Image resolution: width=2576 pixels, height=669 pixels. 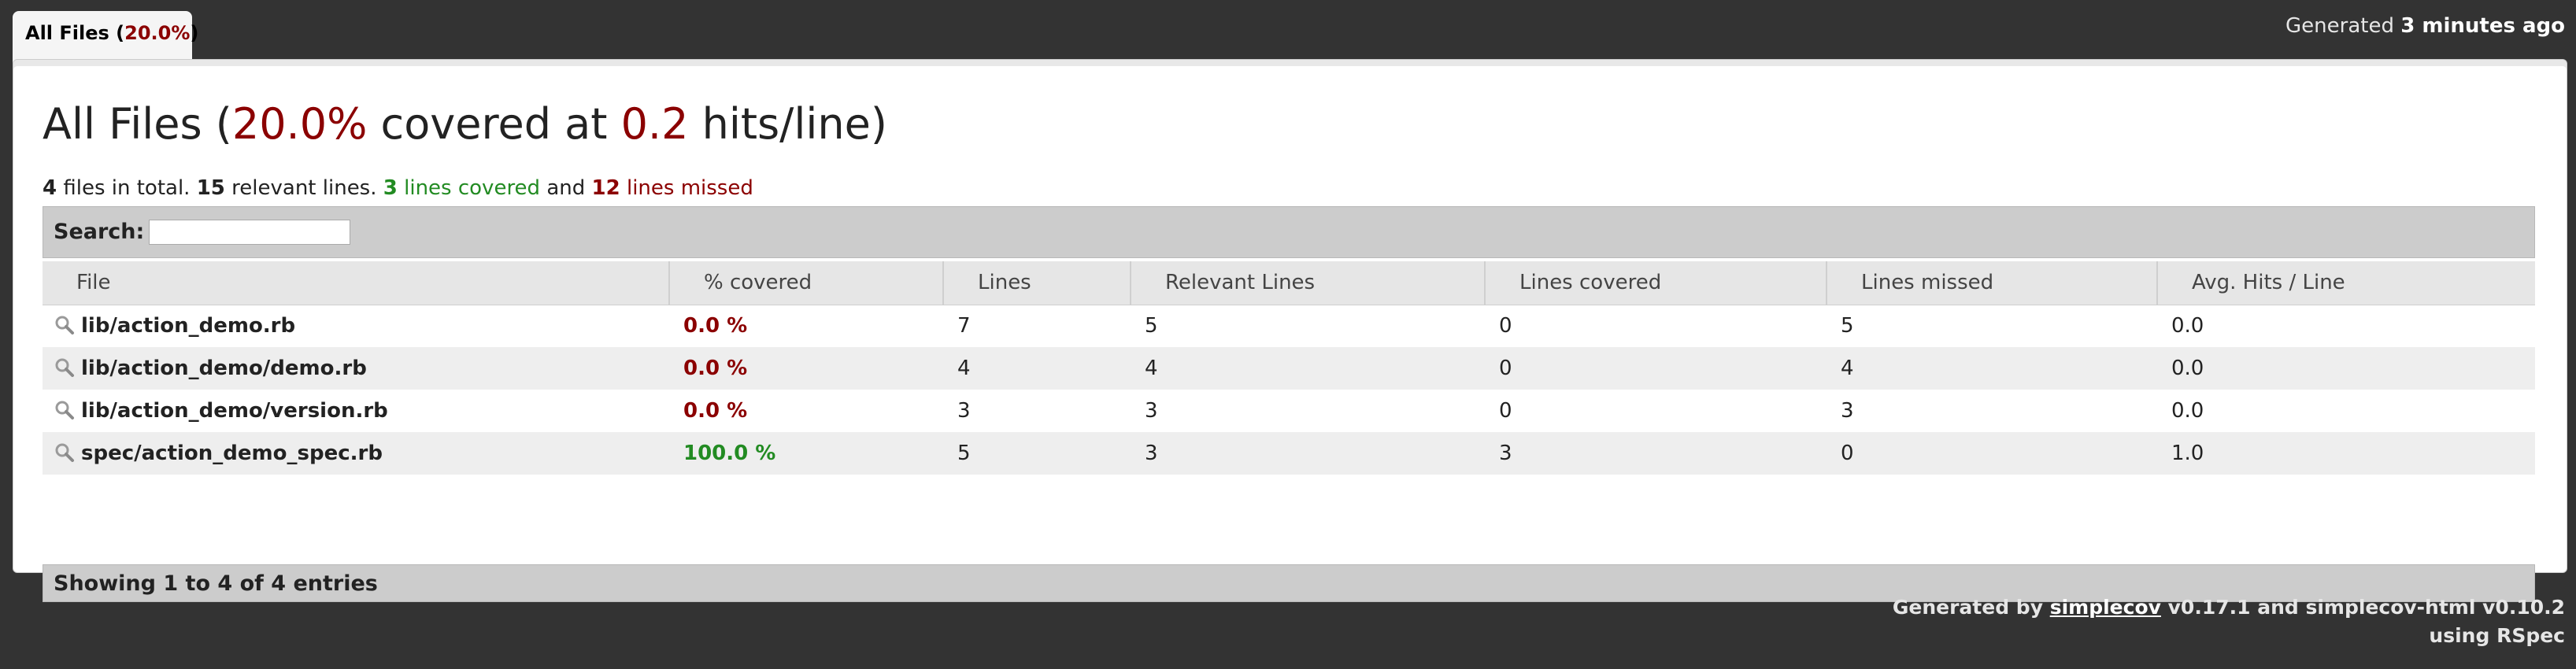 I want to click on hits-per-line: 0.2, so click(x=654, y=124).